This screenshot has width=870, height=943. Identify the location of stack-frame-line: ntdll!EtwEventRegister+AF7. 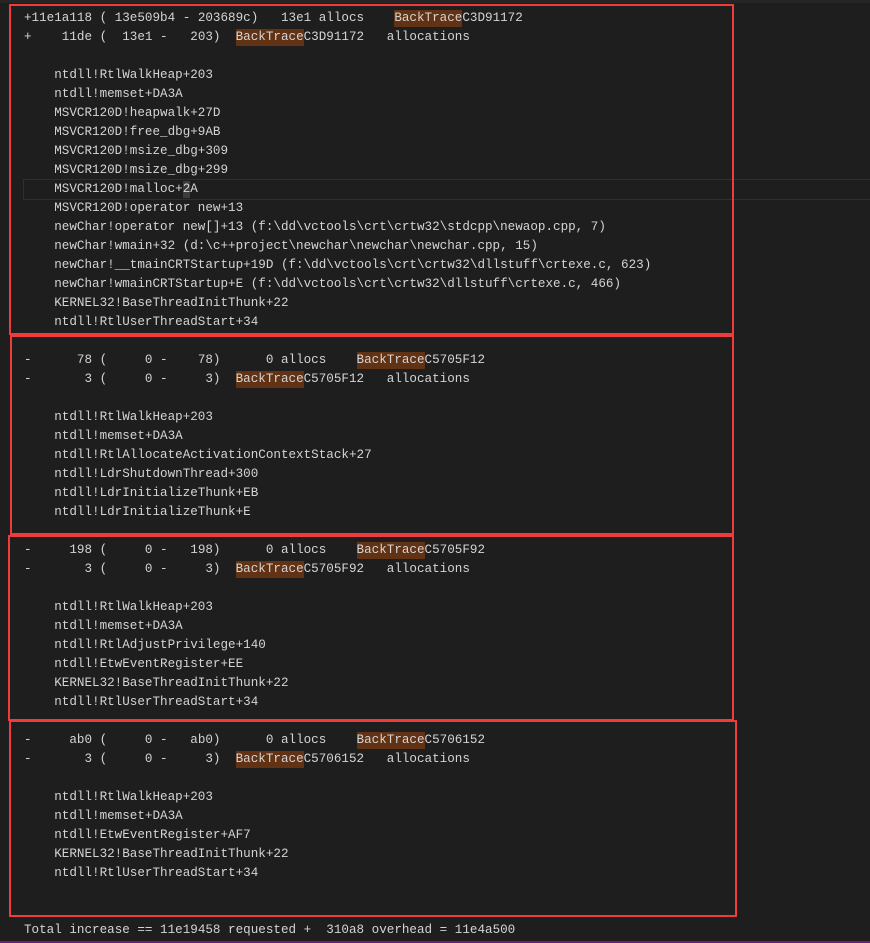
(447, 835).